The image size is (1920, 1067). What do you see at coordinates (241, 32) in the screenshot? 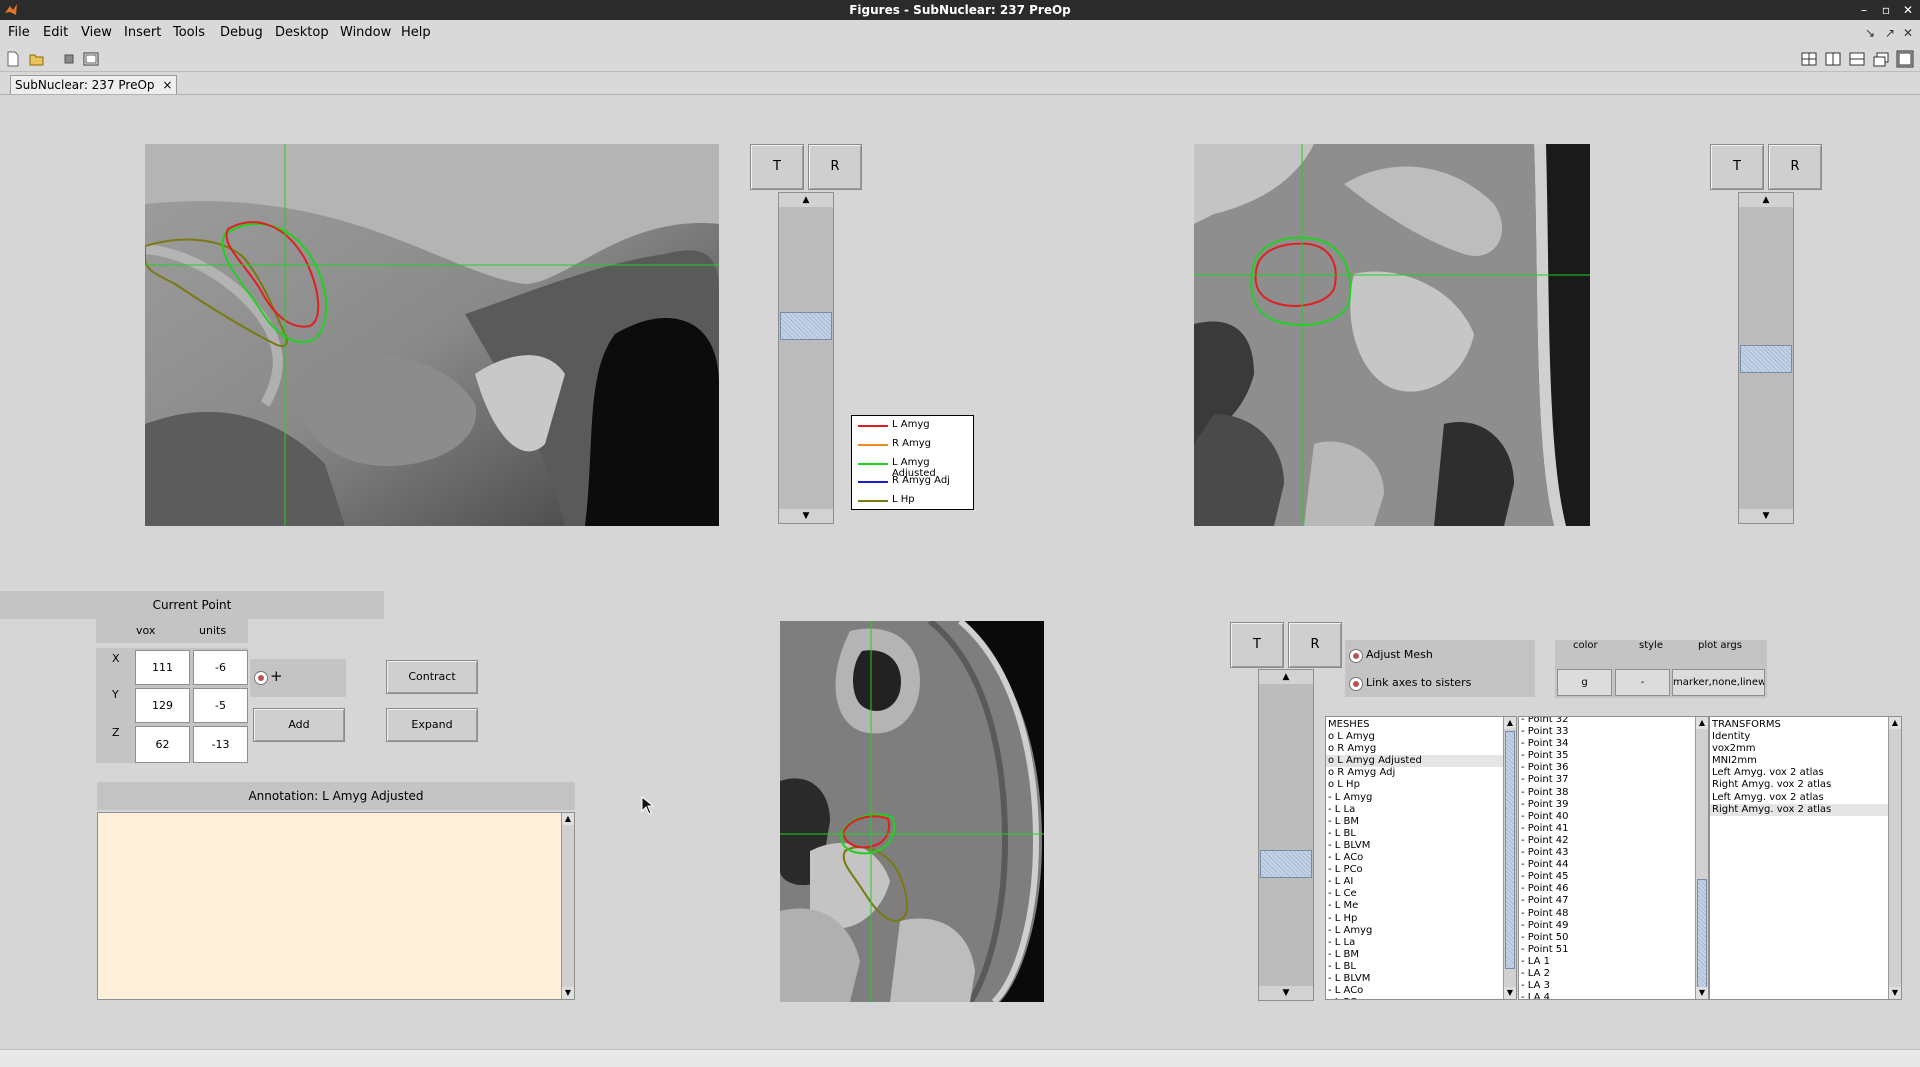
I see `menu-debug: Debug` at bounding box center [241, 32].